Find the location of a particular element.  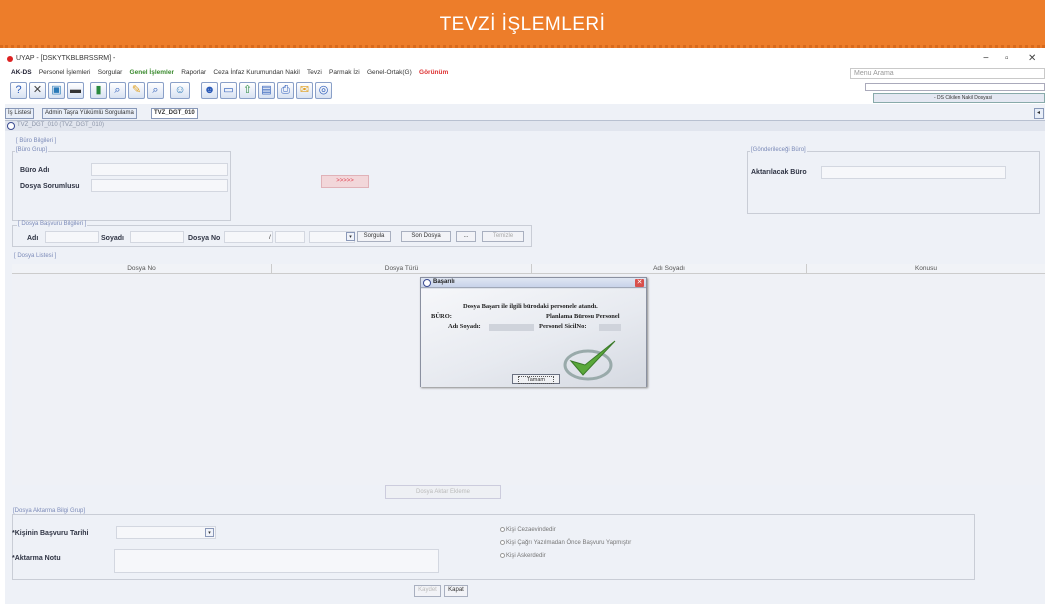

menu-parmak-izi: Parmak İzi is located at coordinates (344, 72).